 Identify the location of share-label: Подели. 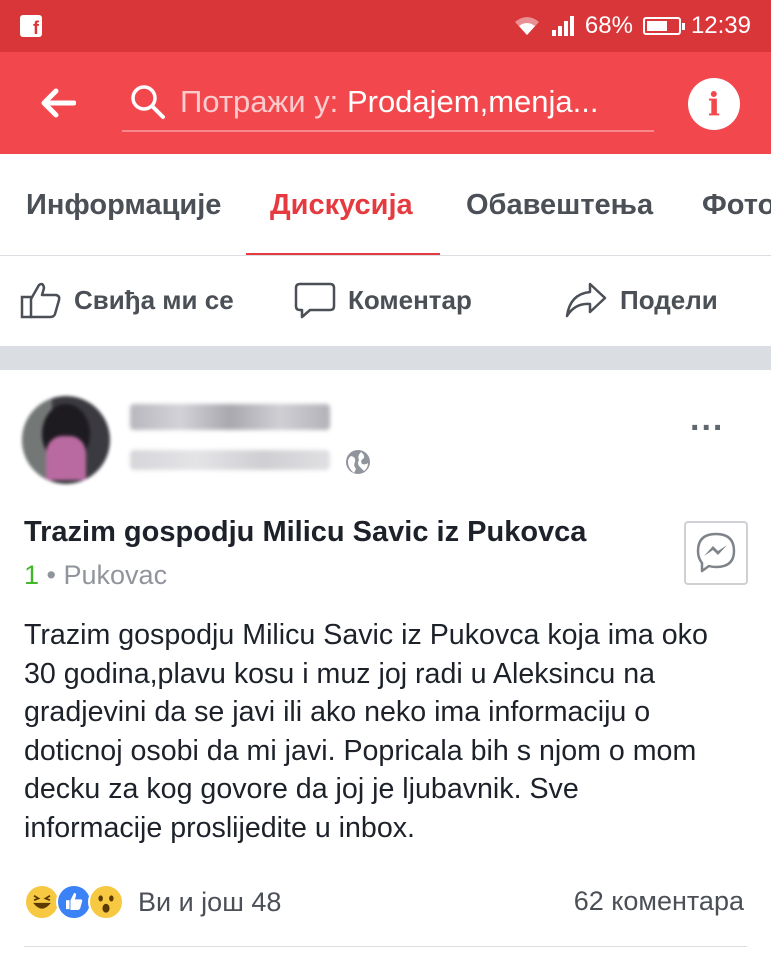
(669, 299).